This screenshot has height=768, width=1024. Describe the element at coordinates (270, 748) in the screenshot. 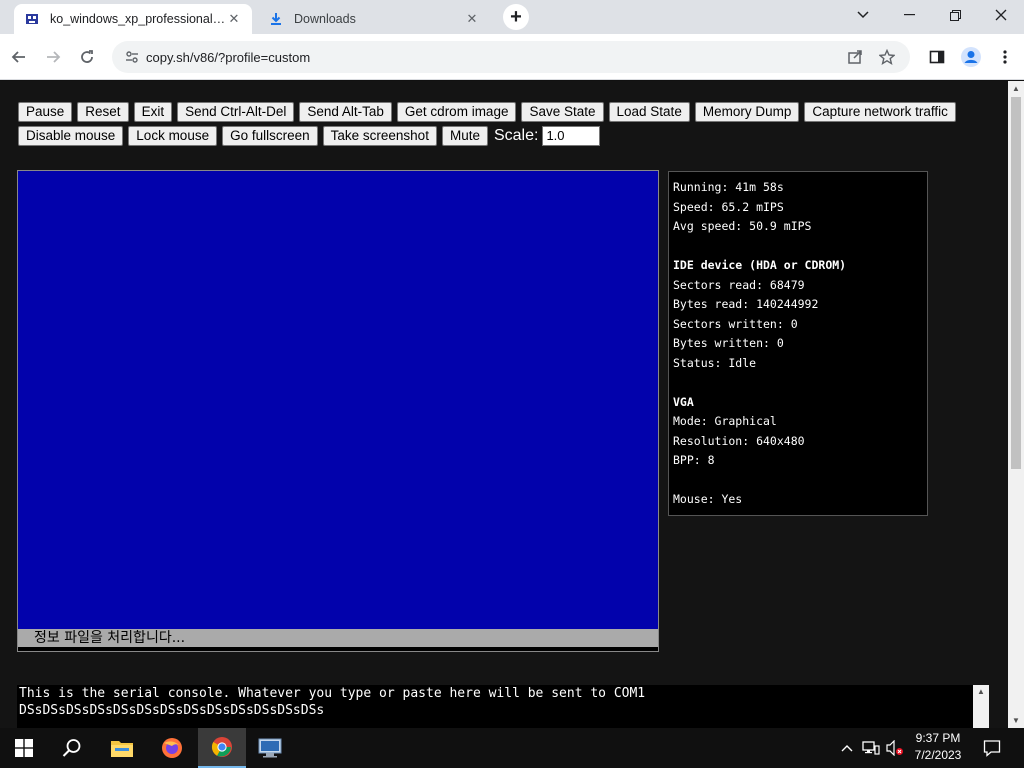

I see `remote-desktop-icon` at that location.